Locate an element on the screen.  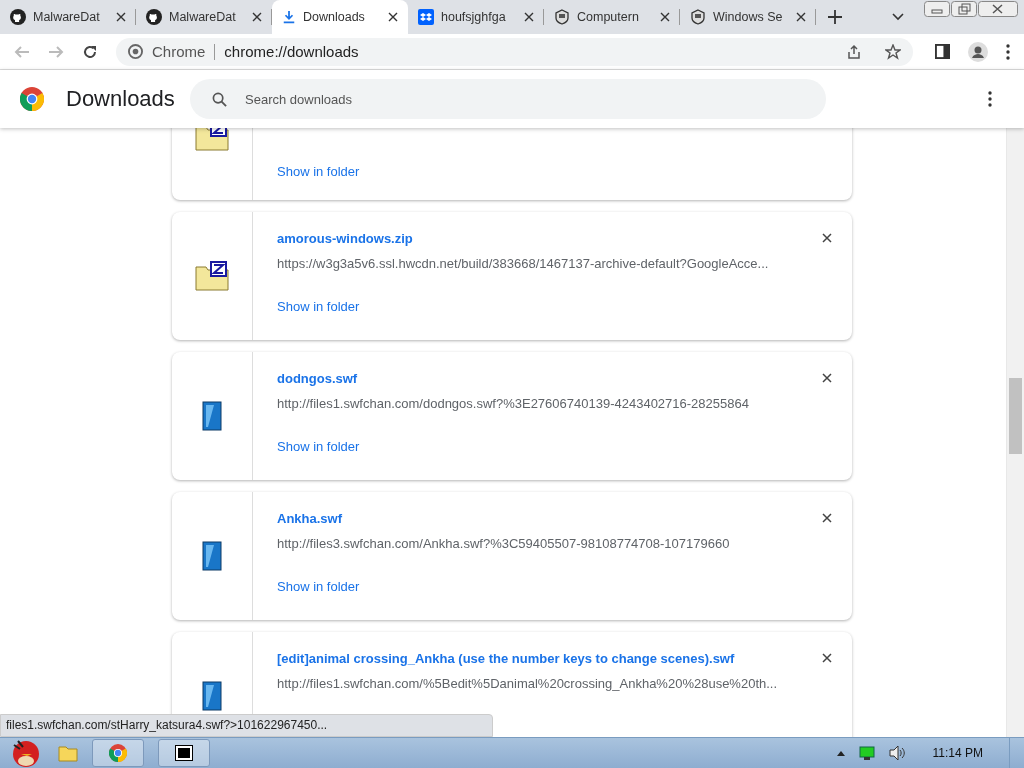
page-title: Downloads is located at coordinates (121, 99).